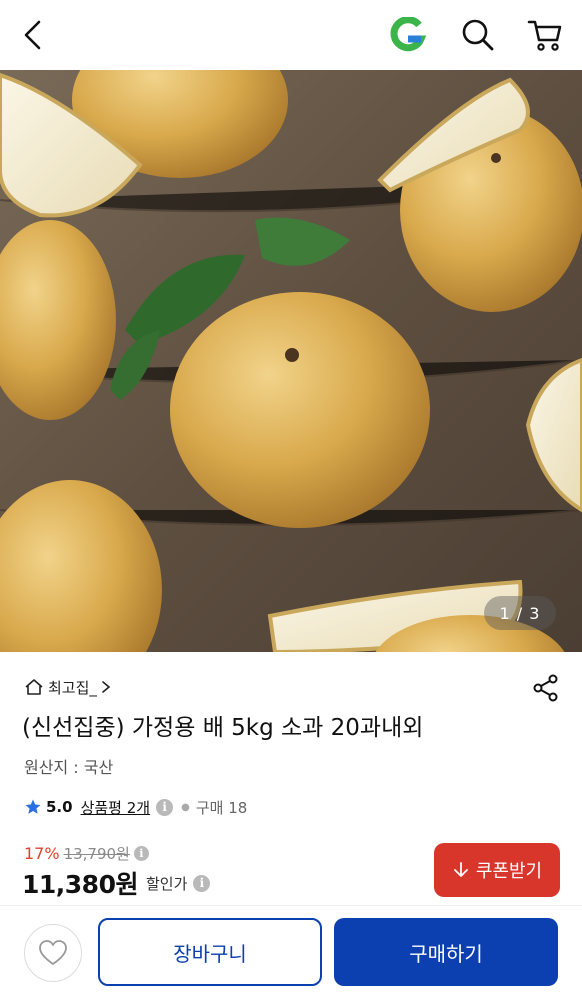 The height and width of the screenshot is (1001, 582). I want to click on cart-button, so click(545, 35).